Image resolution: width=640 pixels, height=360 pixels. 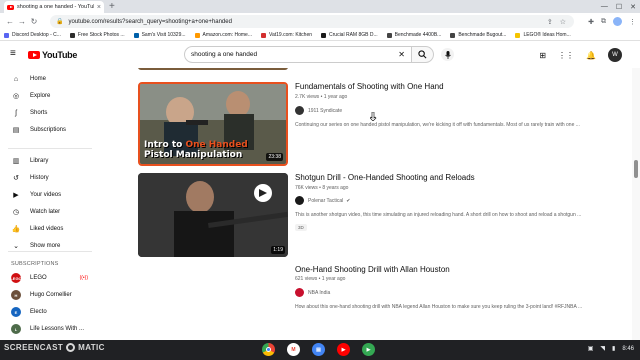 I want to click on sidebar-item-explore: ◎ Explore, so click(x=49, y=96).